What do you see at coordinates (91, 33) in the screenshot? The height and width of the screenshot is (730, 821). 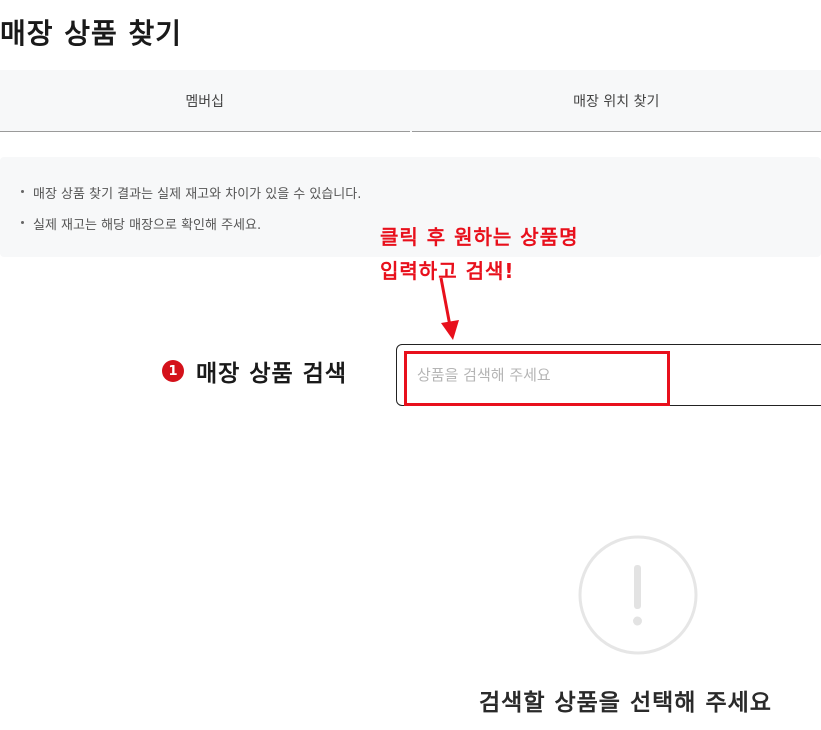 I see `page-title: 매장 상품 찾기` at bounding box center [91, 33].